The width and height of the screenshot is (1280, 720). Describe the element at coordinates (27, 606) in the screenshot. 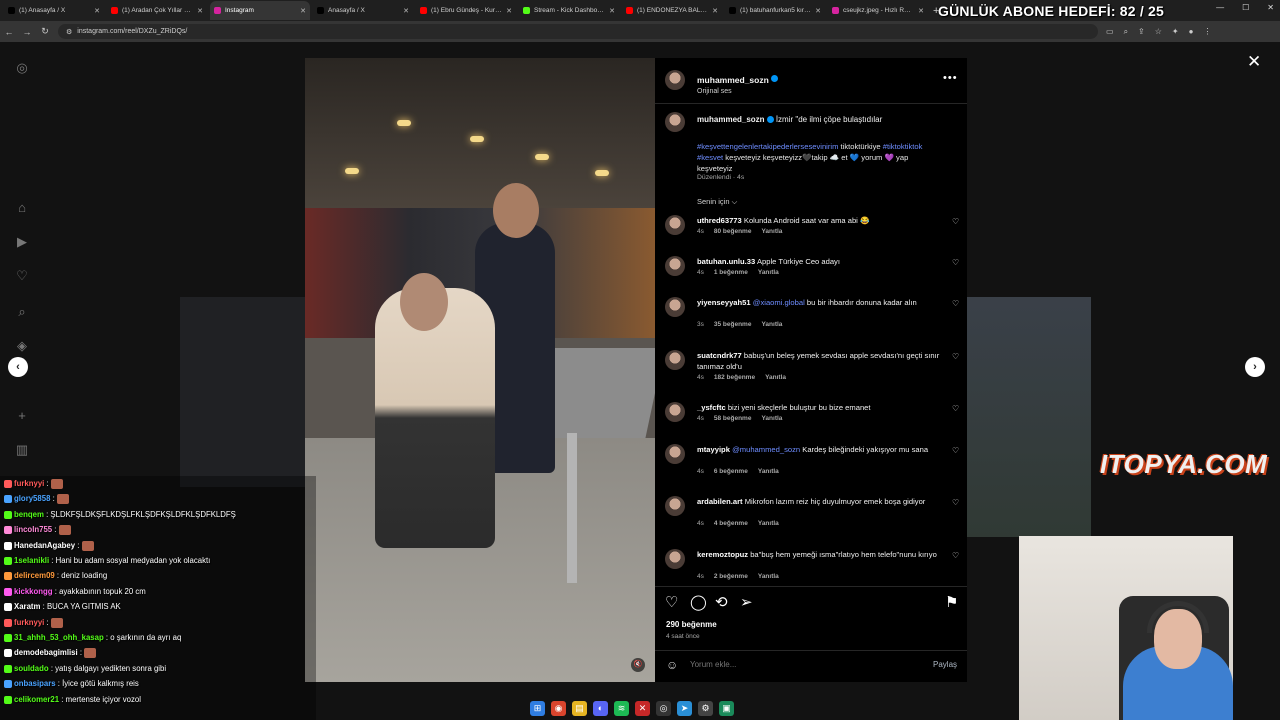

I see `chat-username: Xaratm` at that location.